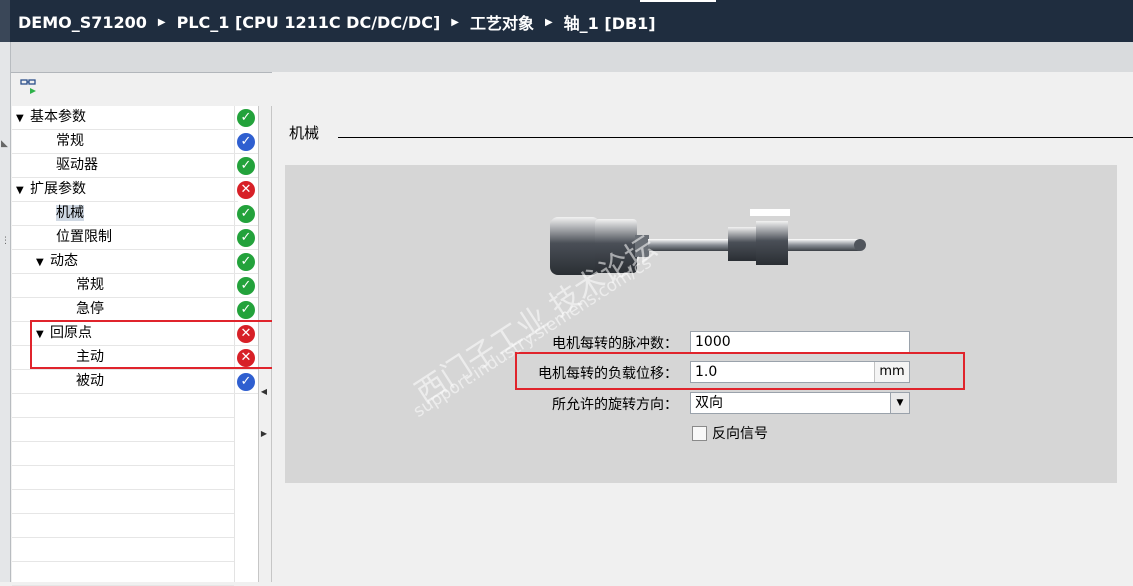  Describe the element at coordinates (77, 165) in the screenshot. I see `tree-item-label: 驱动器` at that location.